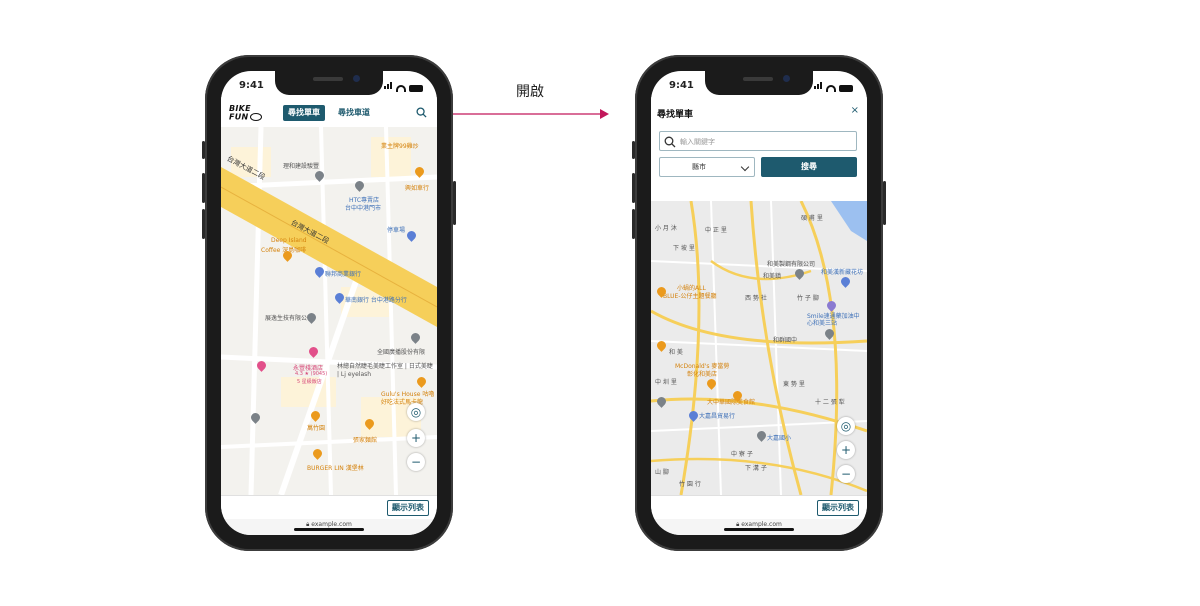 The image size is (1200, 606). What do you see at coordinates (354, 113) in the screenshot?
I see `tab-find-lane: 尋找車道` at bounding box center [354, 113].